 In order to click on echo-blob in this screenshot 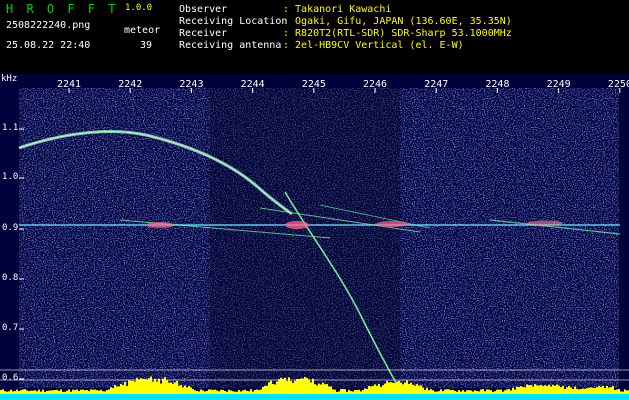, I will do `click(392, 224)`.